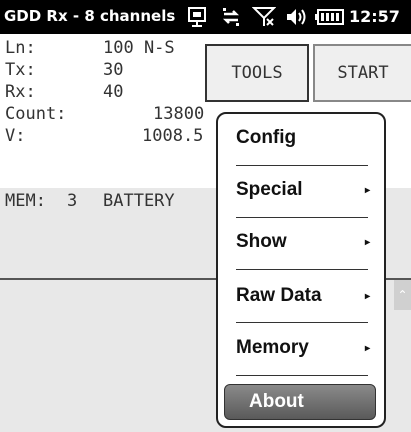  What do you see at coordinates (72, 201) in the screenshot?
I see `mem-value: 3` at bounding box center [72, 201].